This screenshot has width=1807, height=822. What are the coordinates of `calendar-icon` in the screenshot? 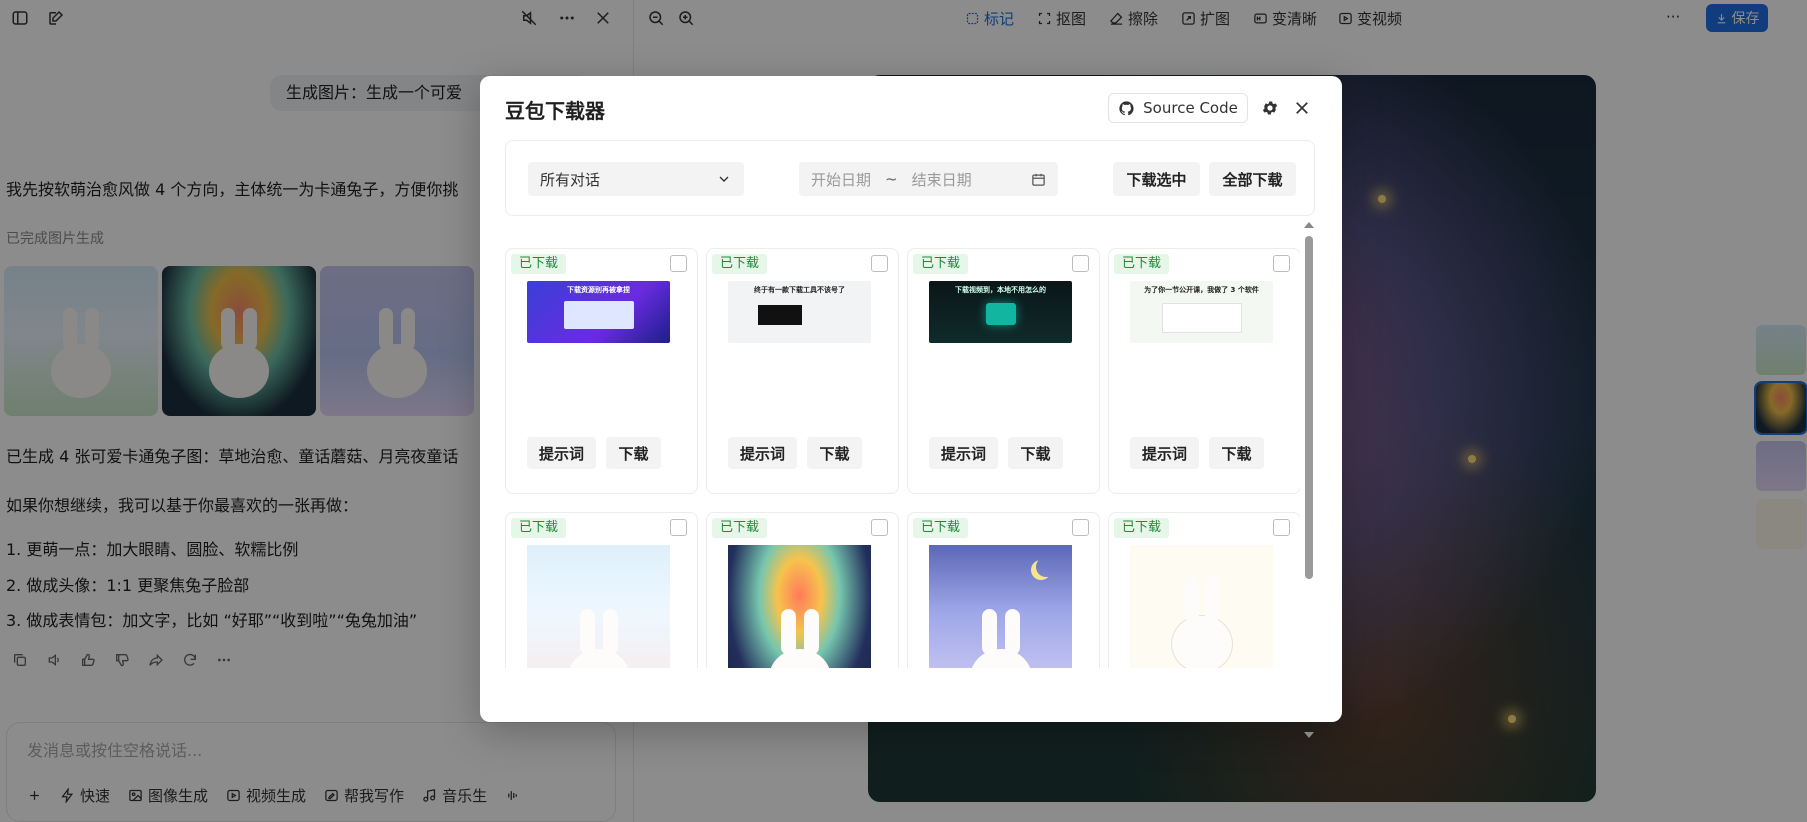 It's located at (1038, 179).